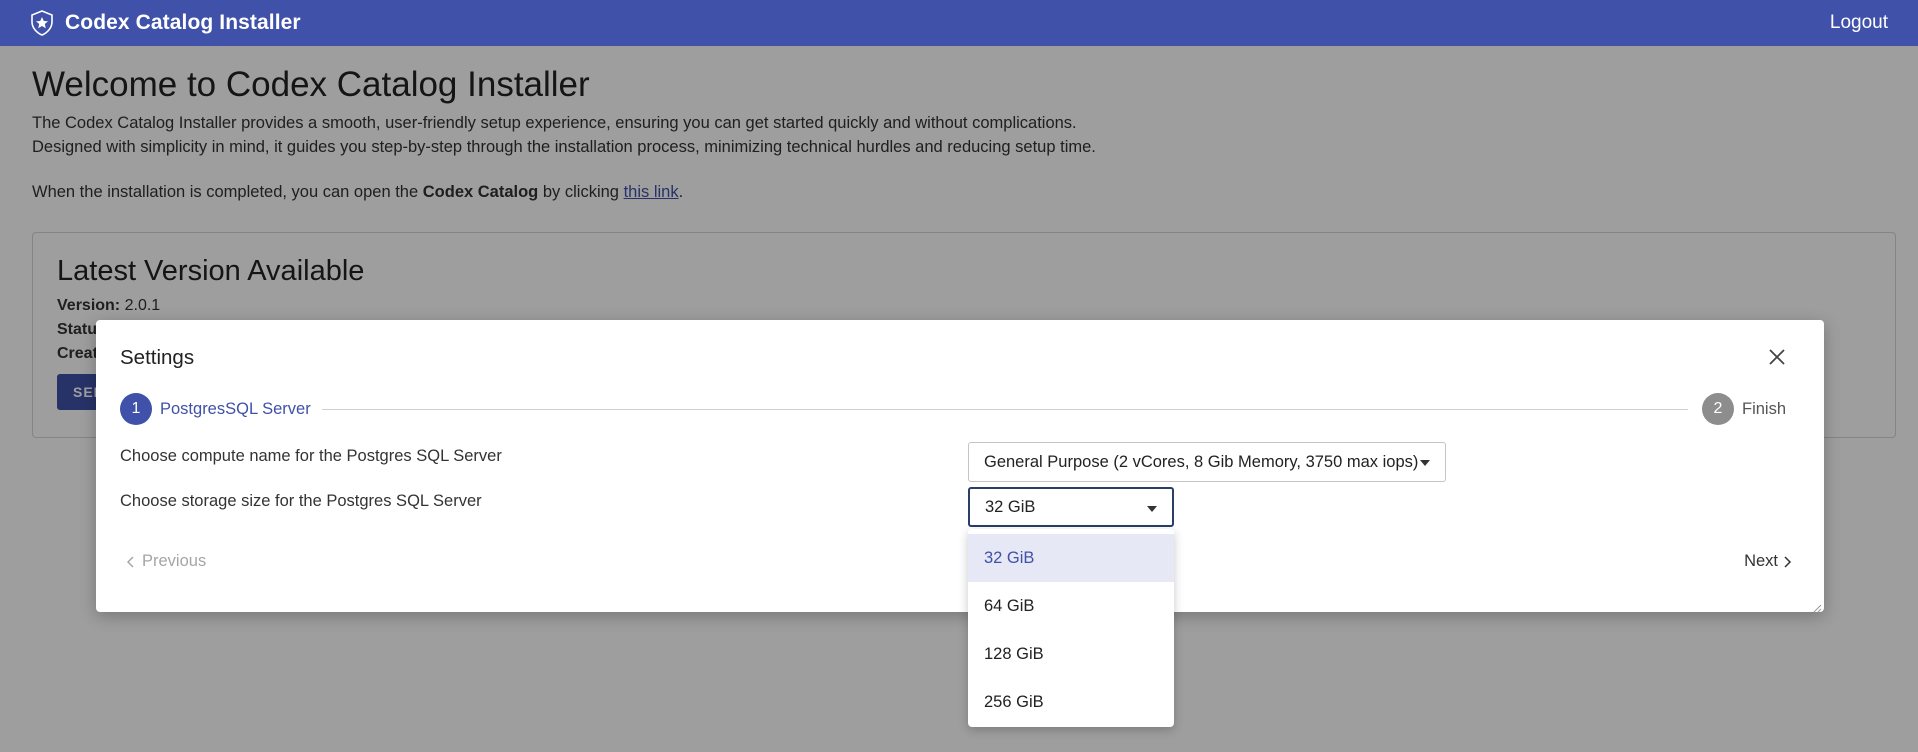 The width and height of the screenshot is (1918, 752). I want to click on storage-size-value: 32 GiB, so click(1010, 506).